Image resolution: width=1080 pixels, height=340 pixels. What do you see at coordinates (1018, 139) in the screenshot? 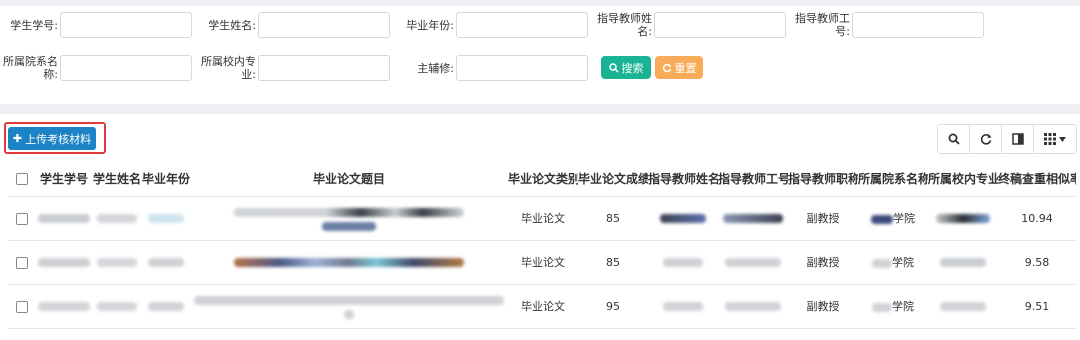
I see `toolbar-columns-toggle-button` at bounding box center [1018, 139].